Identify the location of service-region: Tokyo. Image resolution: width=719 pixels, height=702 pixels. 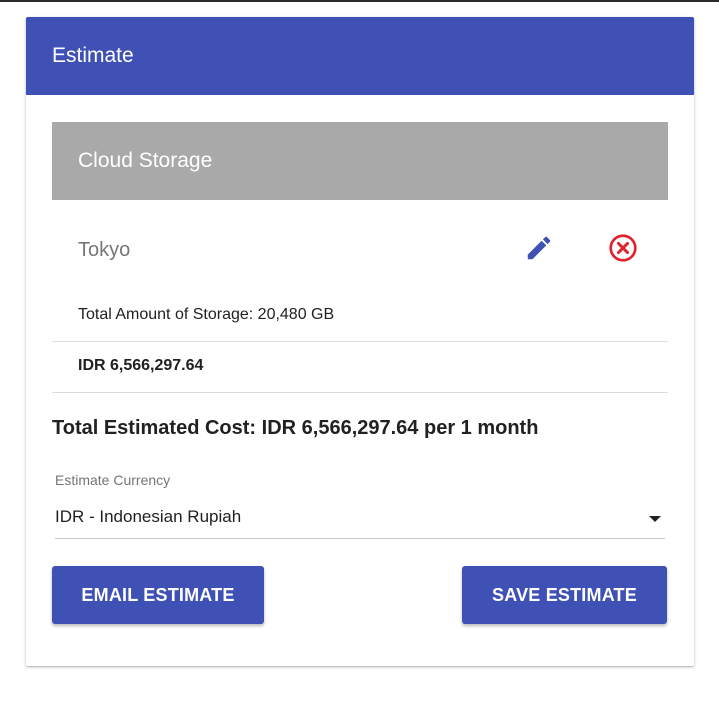
(104, 250).